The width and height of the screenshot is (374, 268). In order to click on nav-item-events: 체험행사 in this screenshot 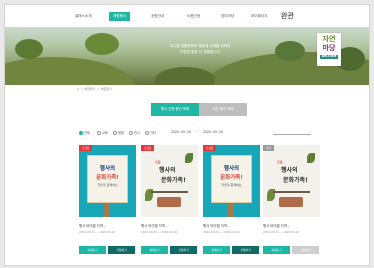, I will do `click(120, 16)`.